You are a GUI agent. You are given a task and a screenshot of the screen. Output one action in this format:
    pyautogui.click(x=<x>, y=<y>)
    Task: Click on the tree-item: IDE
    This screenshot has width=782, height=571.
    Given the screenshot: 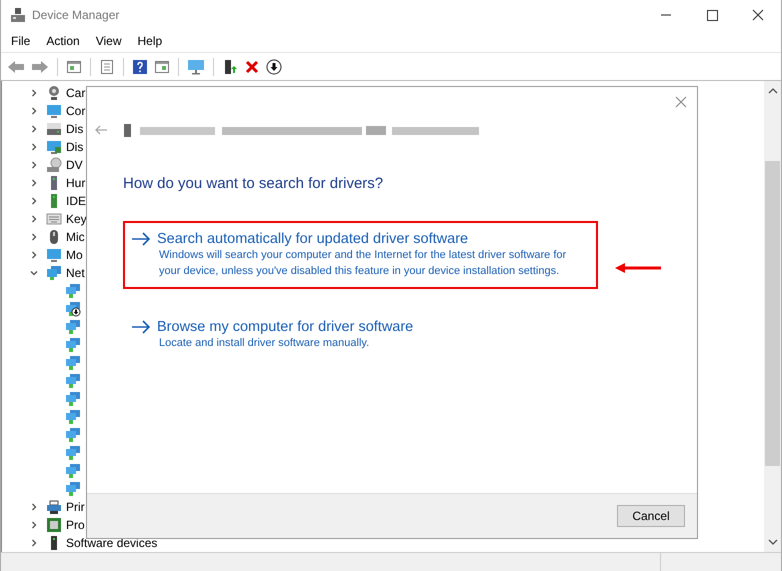 What is the action you would take?
    pyautogui.click(x=76, y=201)
    